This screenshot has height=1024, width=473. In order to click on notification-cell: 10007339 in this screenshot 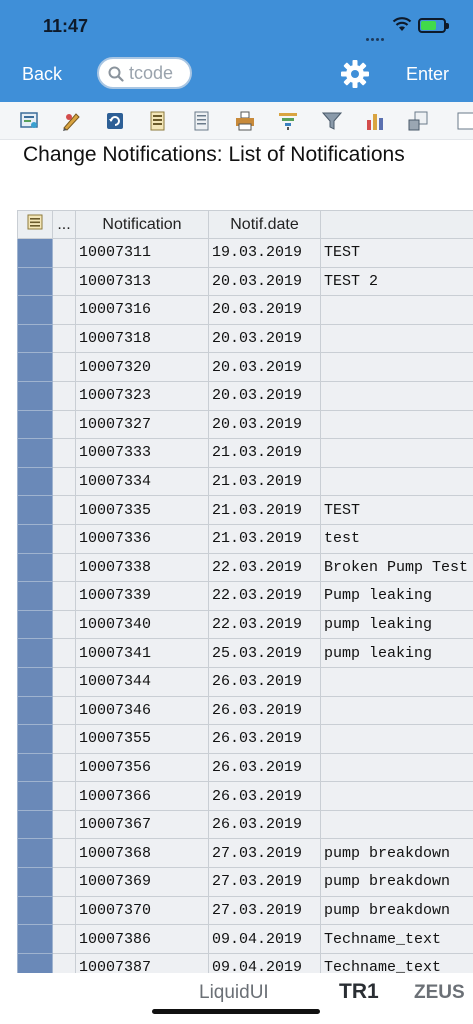, I will do `click(142, 596)`.